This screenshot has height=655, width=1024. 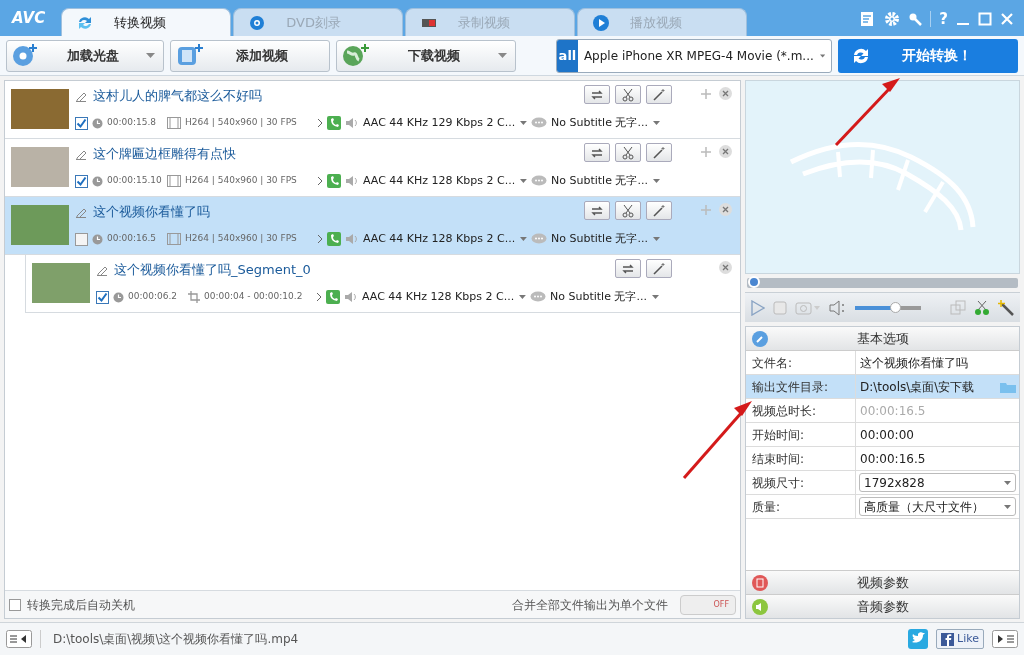 I want to click on like-button: Like, so click(x=960, y=639).